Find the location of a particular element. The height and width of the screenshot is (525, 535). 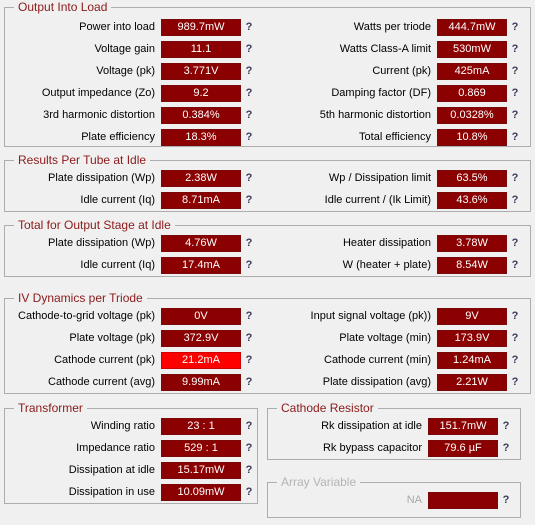

row-plate-voltage-min: Plate voltage (min) 173.9V ? is located at coordinates (400, 338).